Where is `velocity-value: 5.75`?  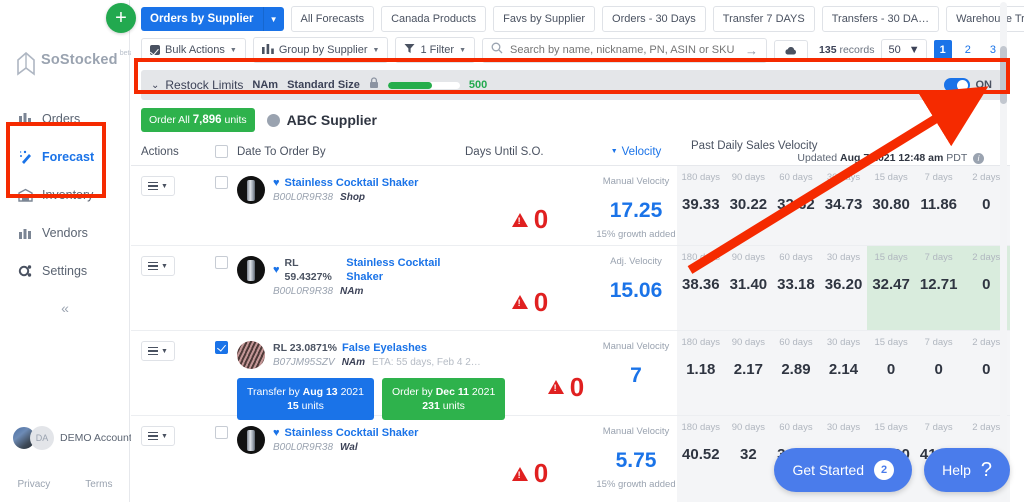 velocity-value: 5.75 is located at coordinates (636, 460).